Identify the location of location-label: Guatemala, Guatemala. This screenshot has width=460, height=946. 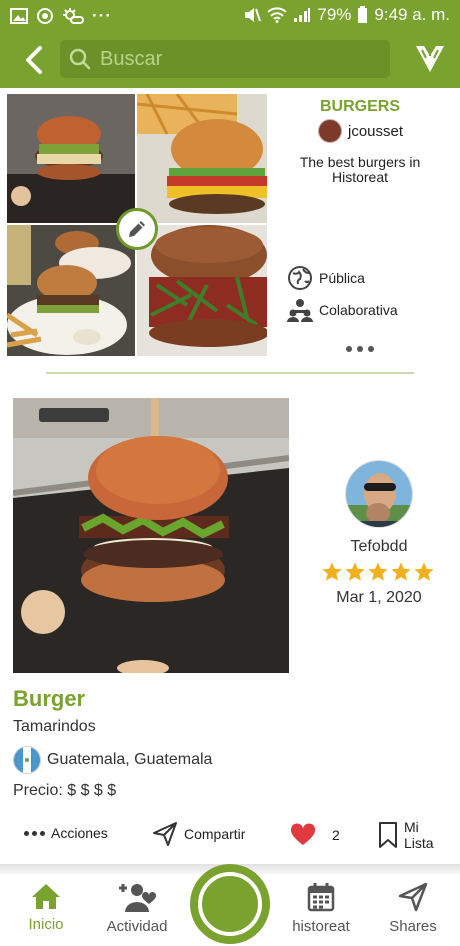
(130, 759).